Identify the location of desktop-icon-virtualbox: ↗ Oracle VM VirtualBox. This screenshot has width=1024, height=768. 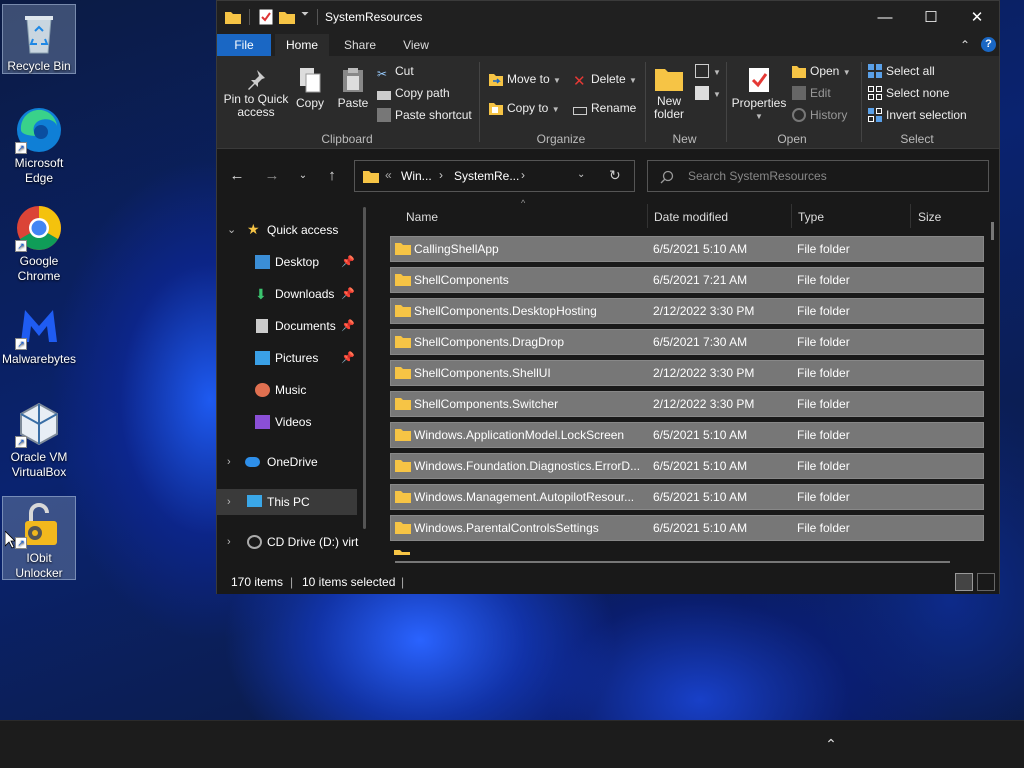
(39, 439).